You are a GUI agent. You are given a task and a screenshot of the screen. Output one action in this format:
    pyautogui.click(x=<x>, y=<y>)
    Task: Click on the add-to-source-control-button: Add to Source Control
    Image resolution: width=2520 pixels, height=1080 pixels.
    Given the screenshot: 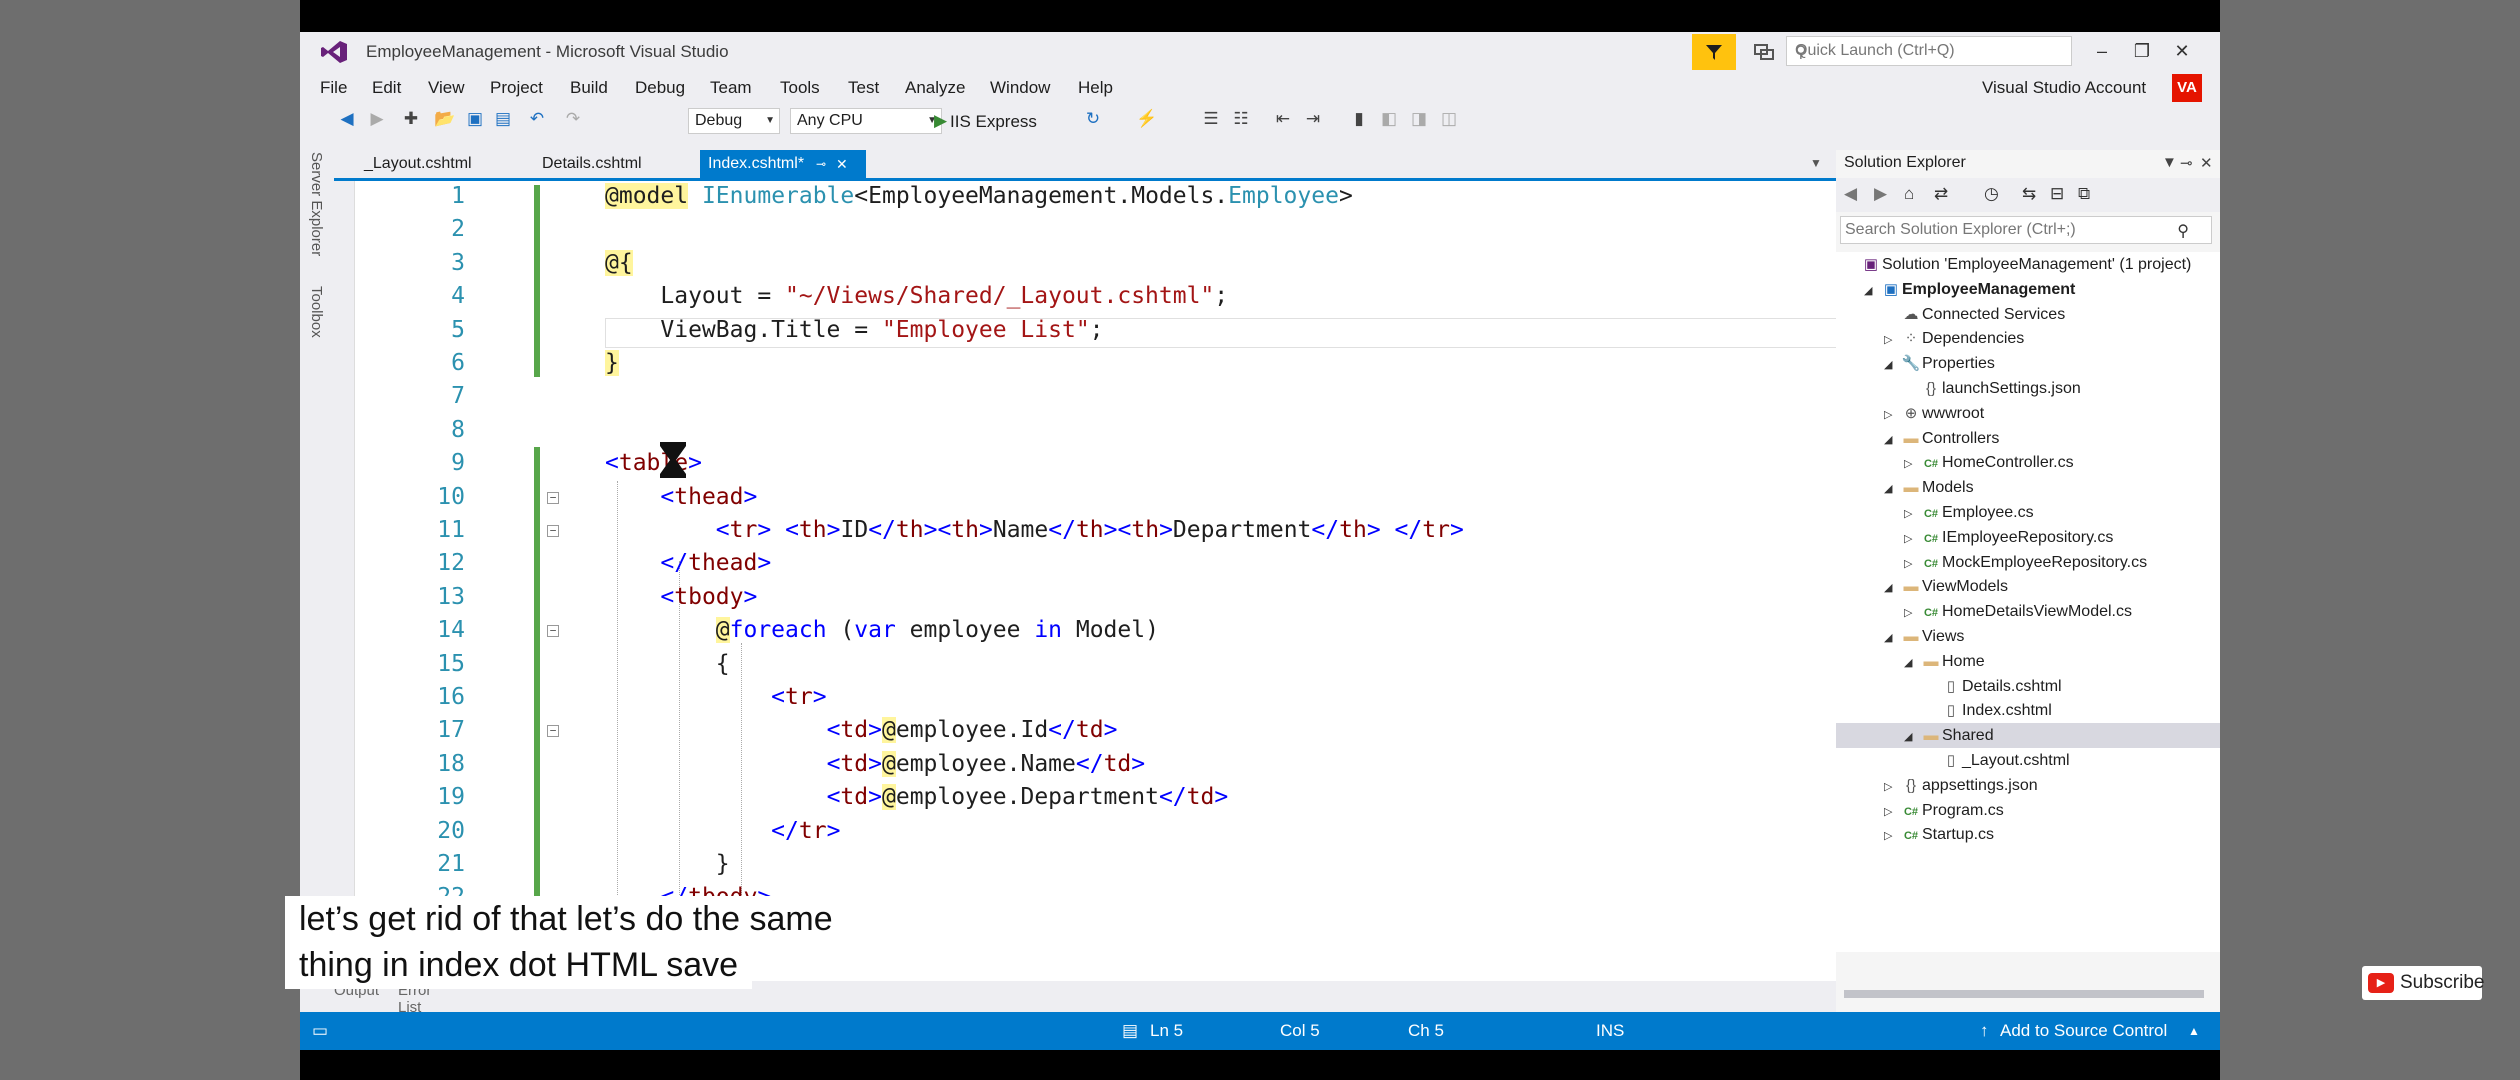 What is the action you would take?
    pyautogui.click(x=2083, y=1031)
    